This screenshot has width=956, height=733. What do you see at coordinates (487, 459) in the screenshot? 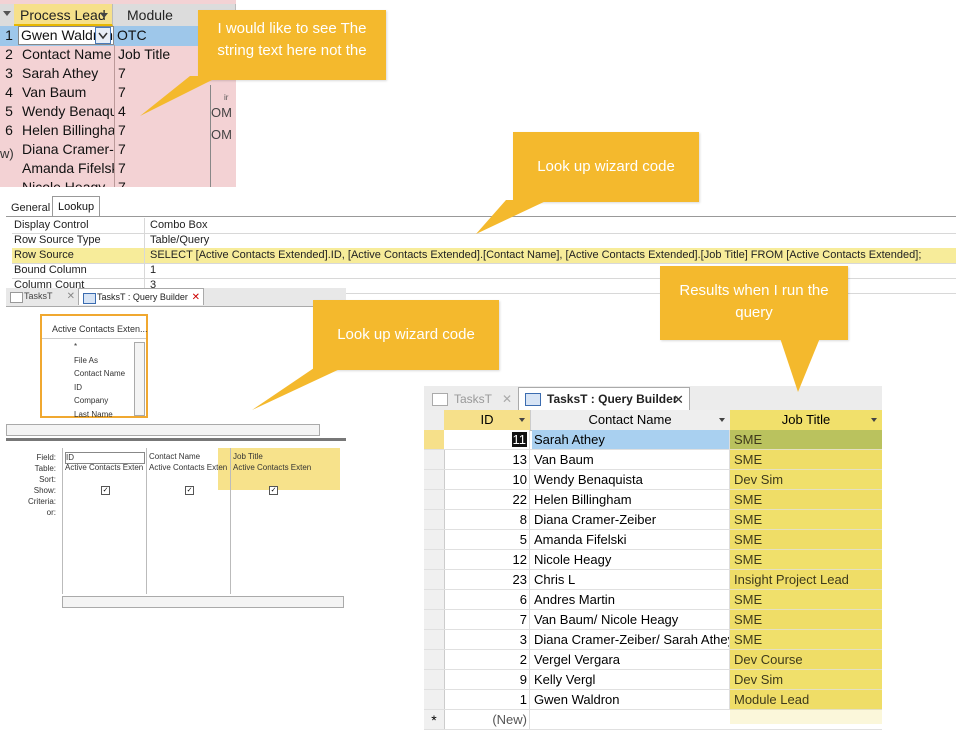
I see `row-id: 13` at bounding box center [487, 459].